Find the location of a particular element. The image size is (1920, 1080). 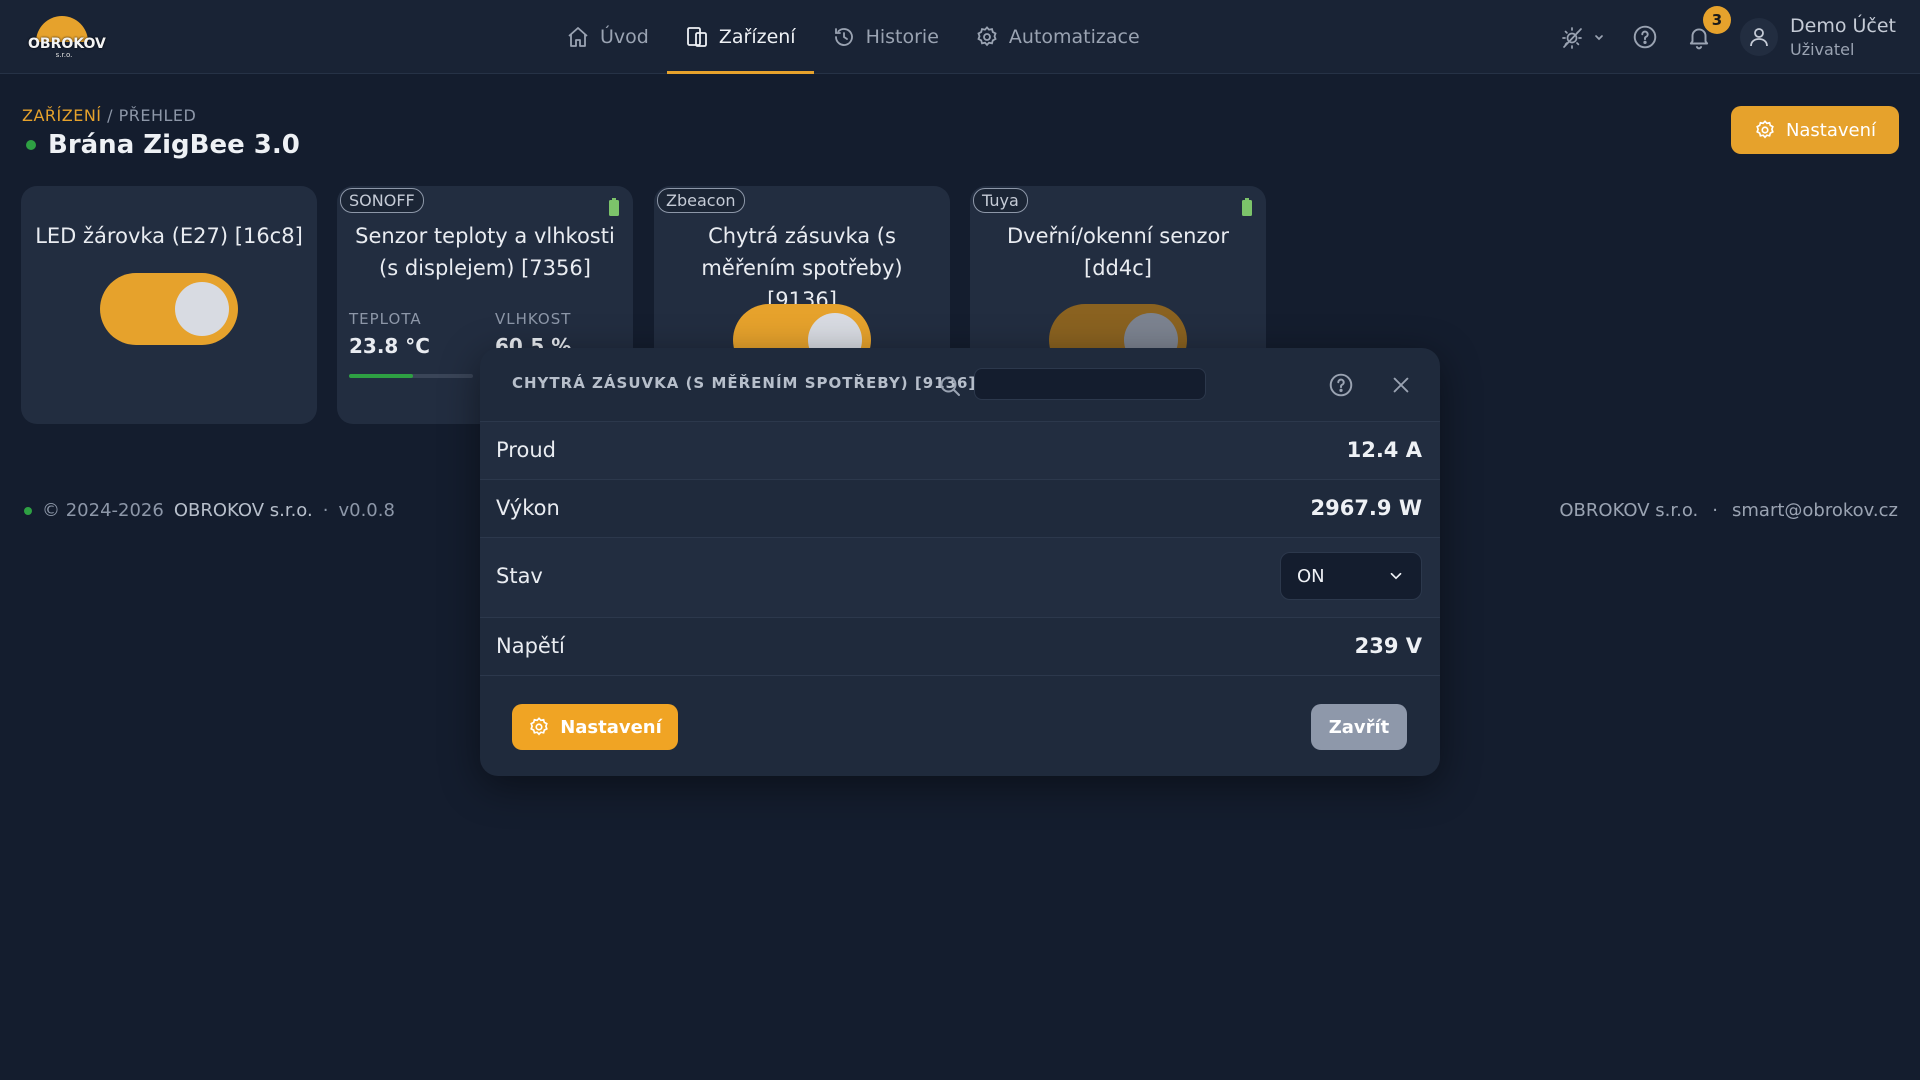

close-icon is located at coordinates (1401, 385).